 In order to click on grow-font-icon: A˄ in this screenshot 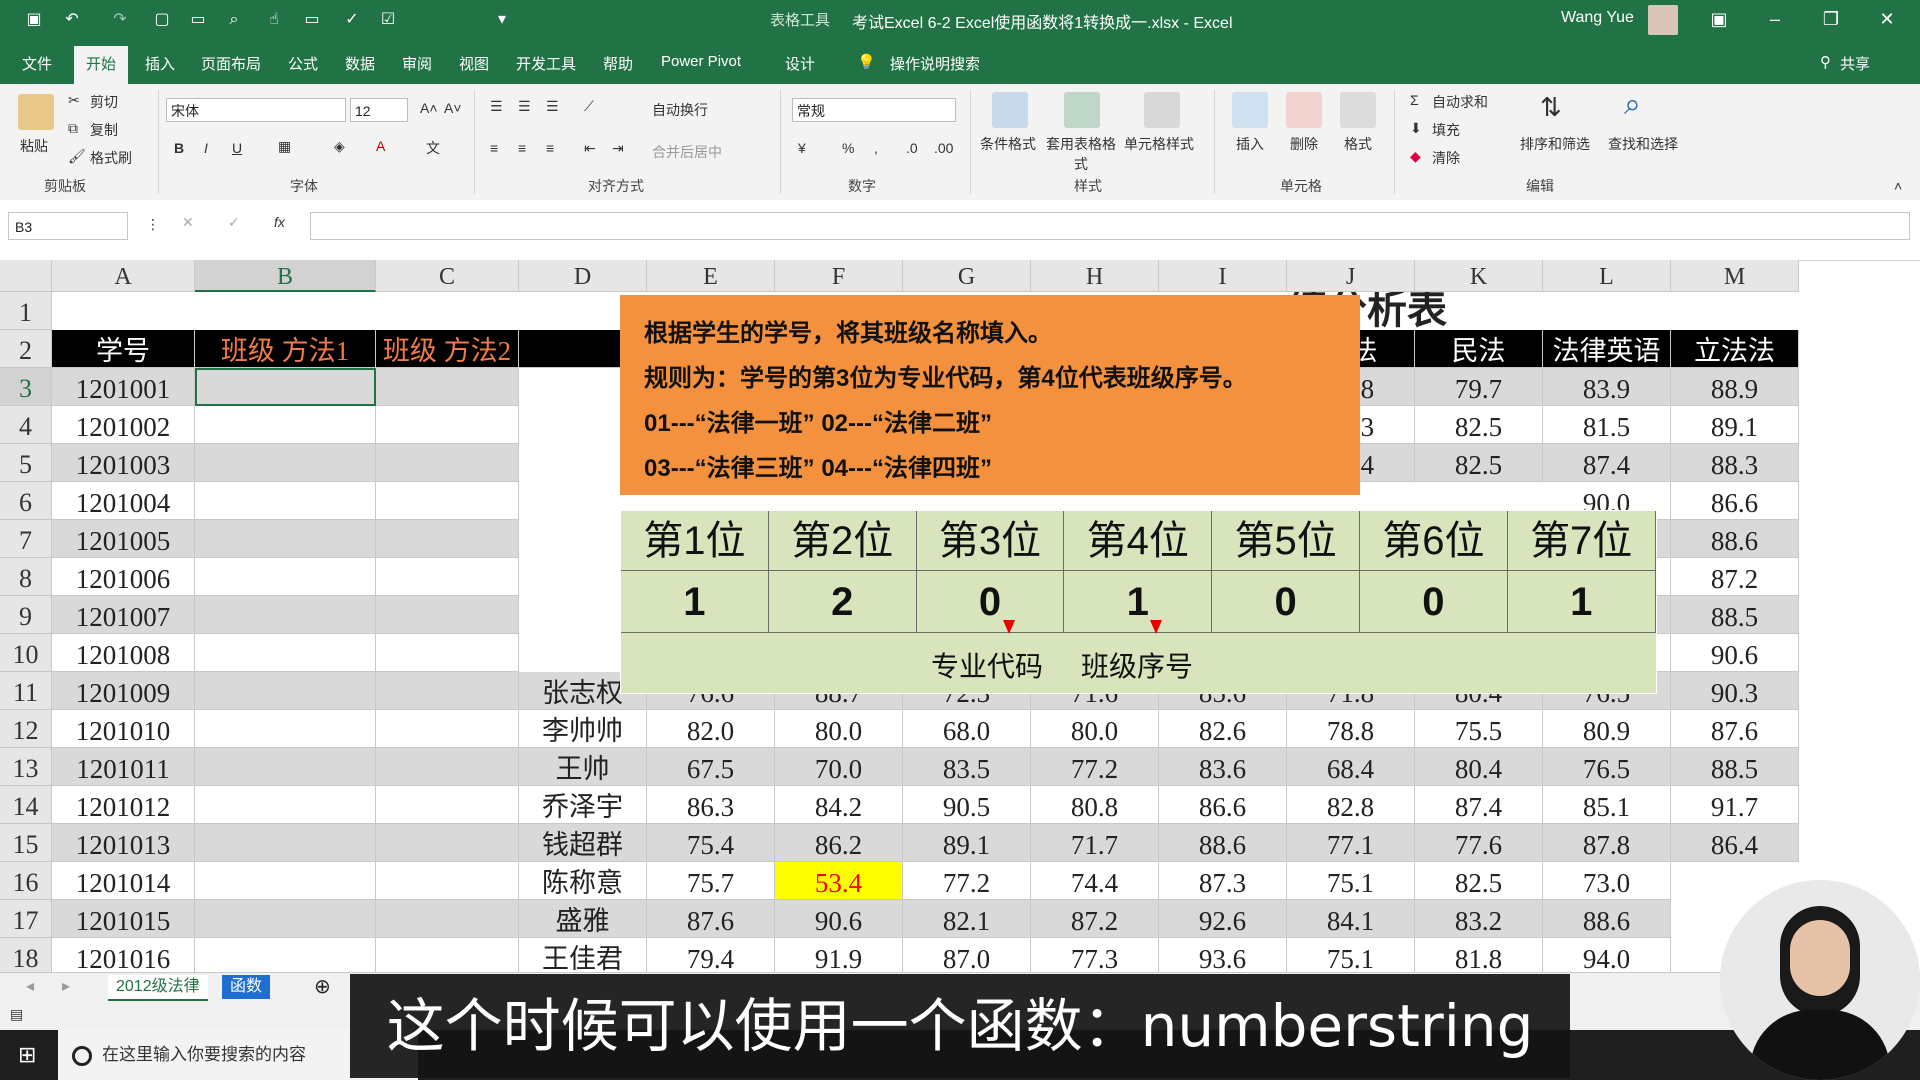, I will do `click(429, 108)`.